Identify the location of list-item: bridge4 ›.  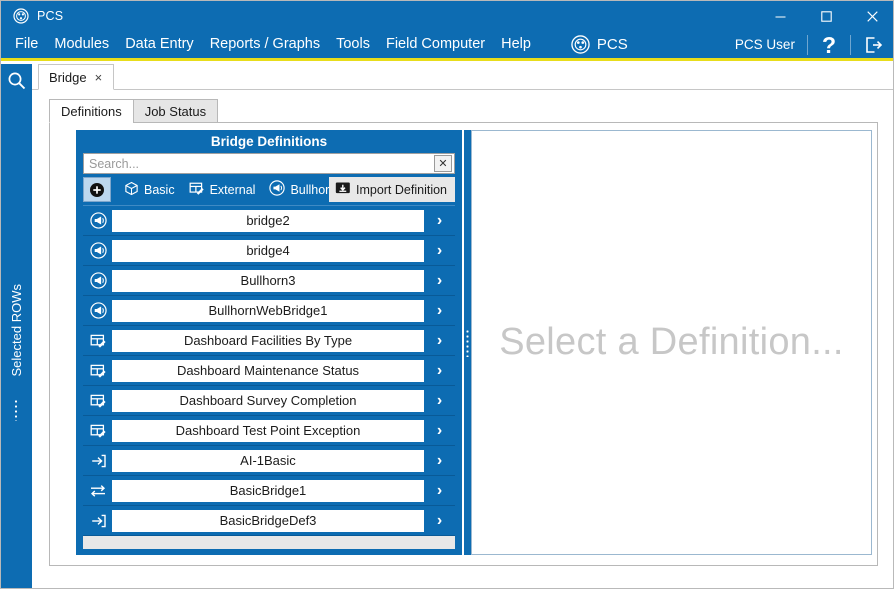
(269, 251).